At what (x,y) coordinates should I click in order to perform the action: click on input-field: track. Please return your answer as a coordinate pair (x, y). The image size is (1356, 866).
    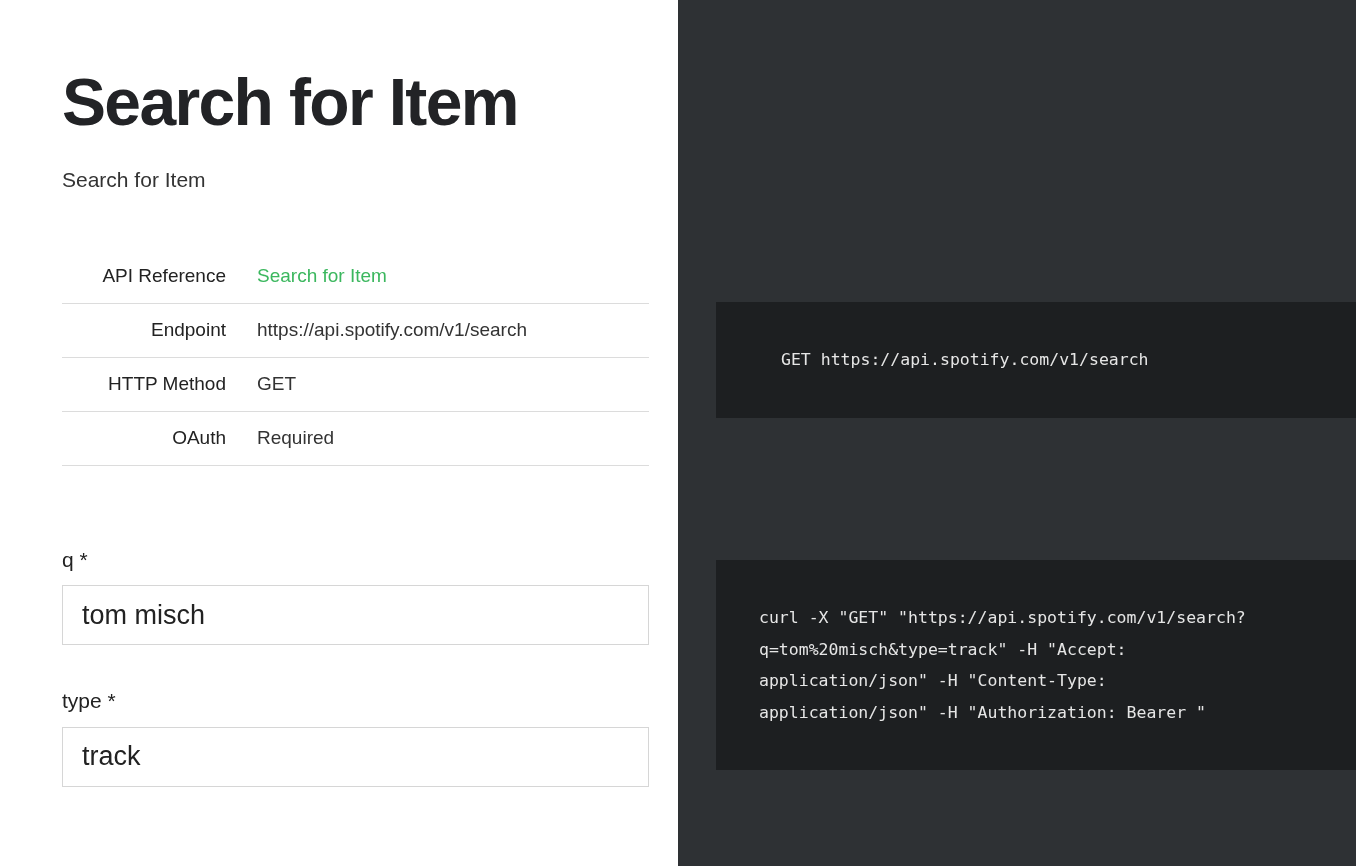
    Looking at the image, I should click on (355, 756).